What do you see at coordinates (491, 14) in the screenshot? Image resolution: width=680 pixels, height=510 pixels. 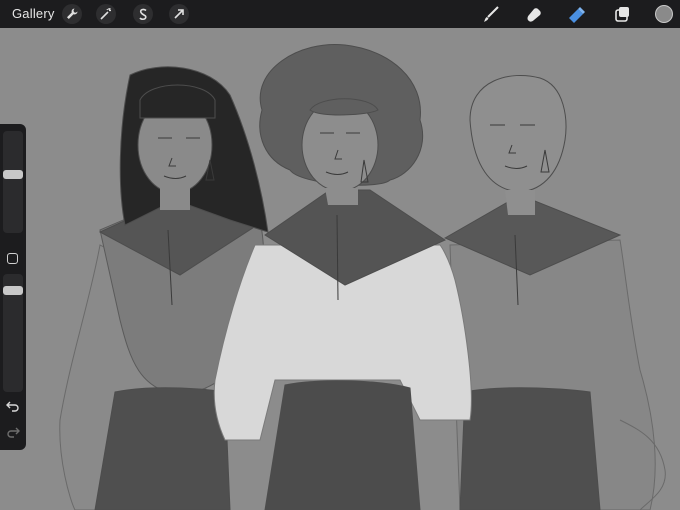 I see `brush-icon` at bounding box center [491, 14].